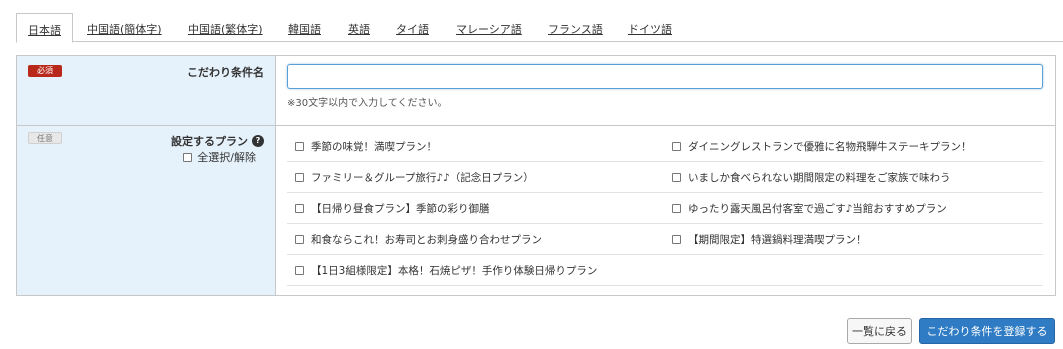 This screenshot has height=349, width=1063. What do you see at coordinates (422, 178) in the screenshot?
I see `plan-label: ファミリー＆グループ旅行♪♪（記念日プラン）` at bounding box center [422, 178].